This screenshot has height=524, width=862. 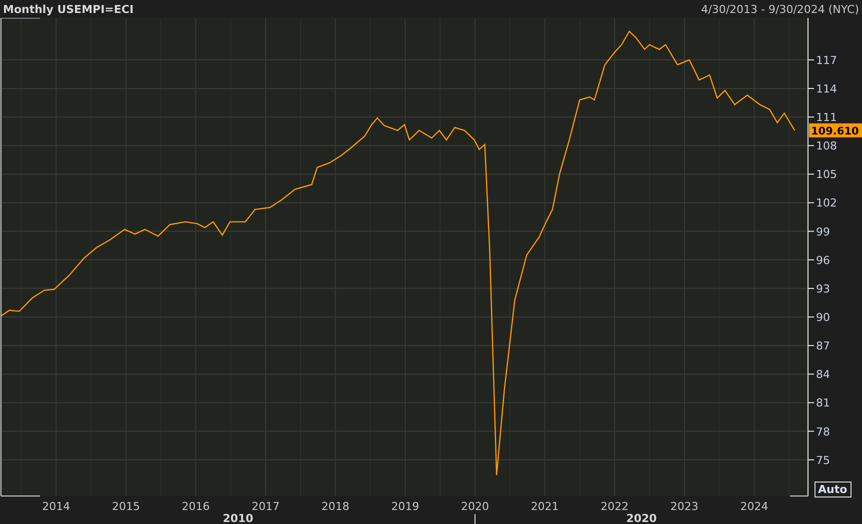 I want to click on decade-label: 2020, so click(x=641, y=518).